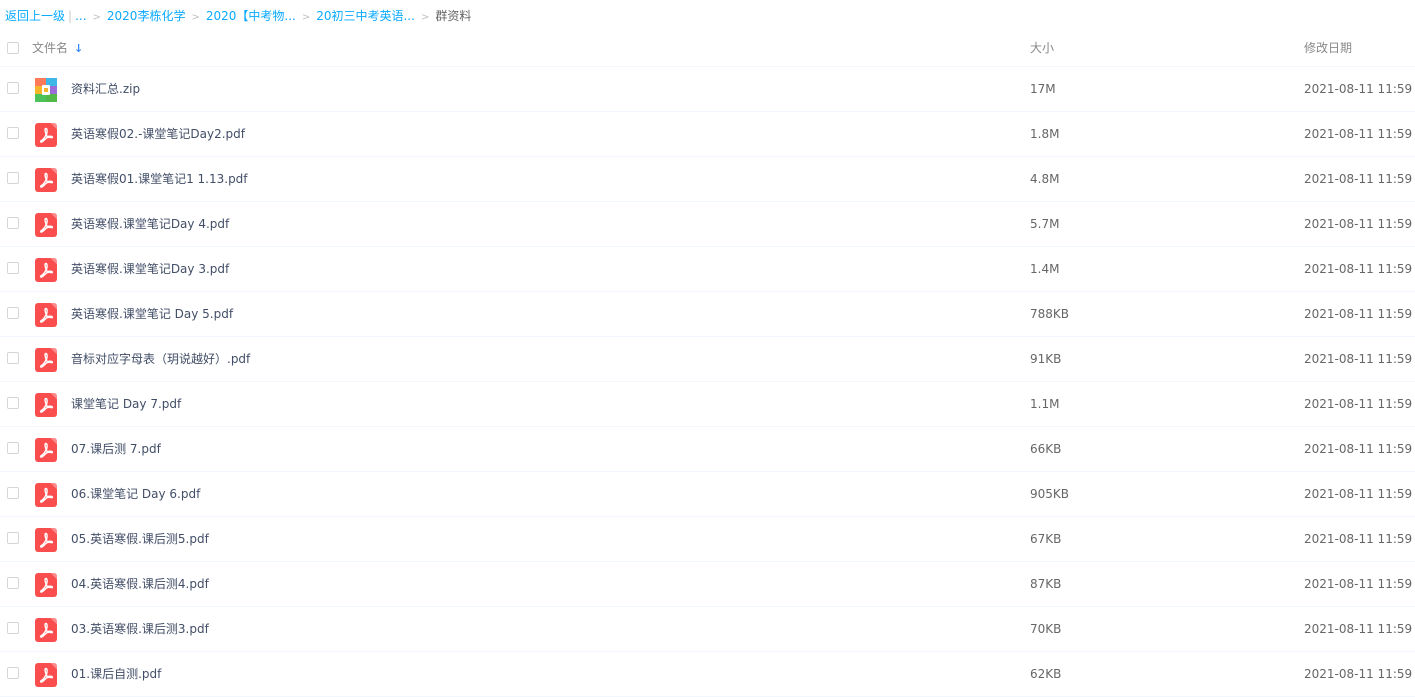  I want to click on column-header-name-label: 文件名, so click(50, 48).